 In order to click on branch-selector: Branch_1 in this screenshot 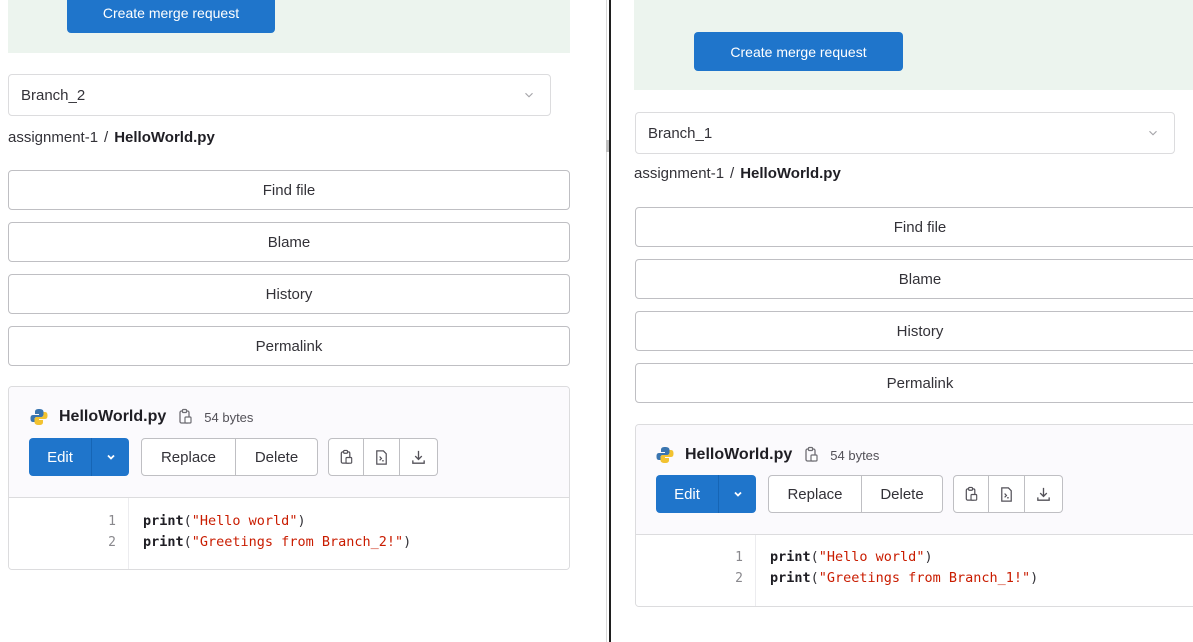, I will do `click(905, 133)`.